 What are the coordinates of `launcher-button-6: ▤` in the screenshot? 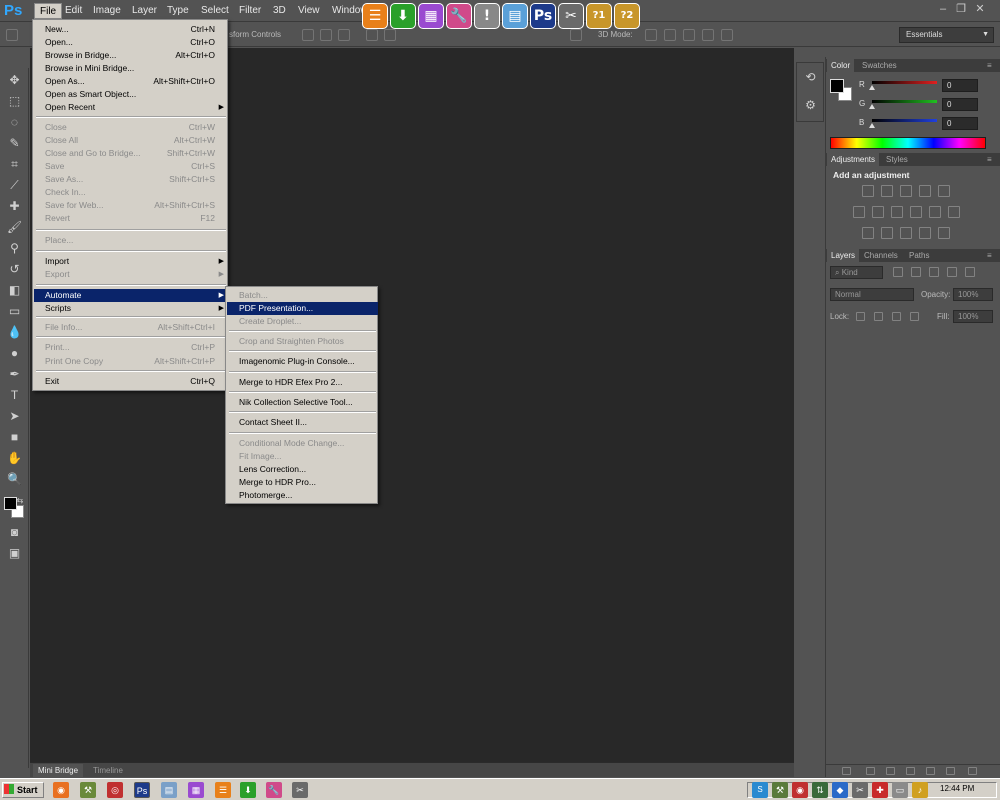 It's located at (515, 16).